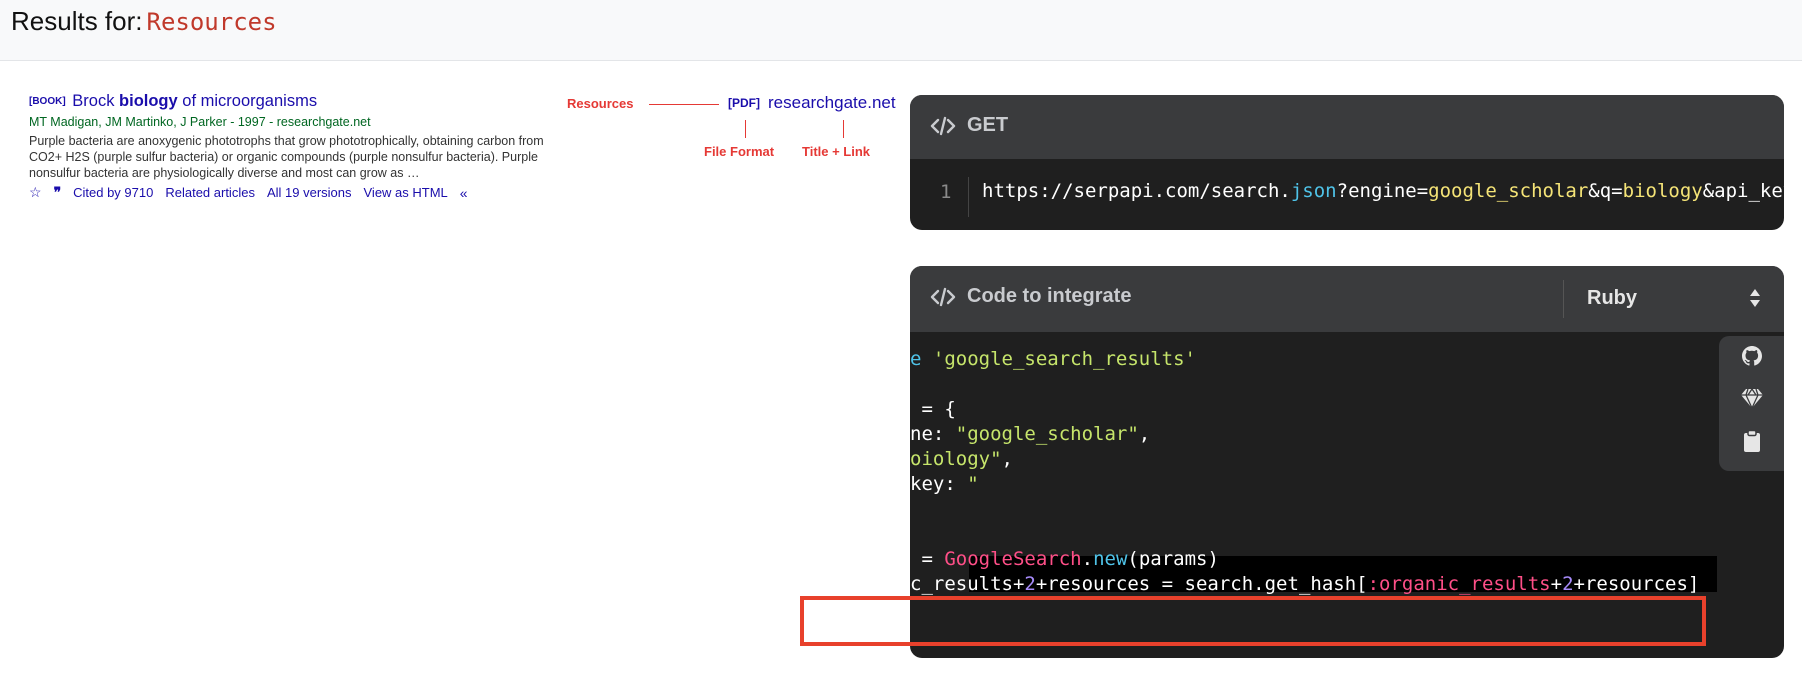 Image resolution: width=1802 pixels, height=678 pixels. What do you see at coordinates (1173, 559) in the screenshot?
I see `code-token: (params)` at bounding box center [1173, 559].